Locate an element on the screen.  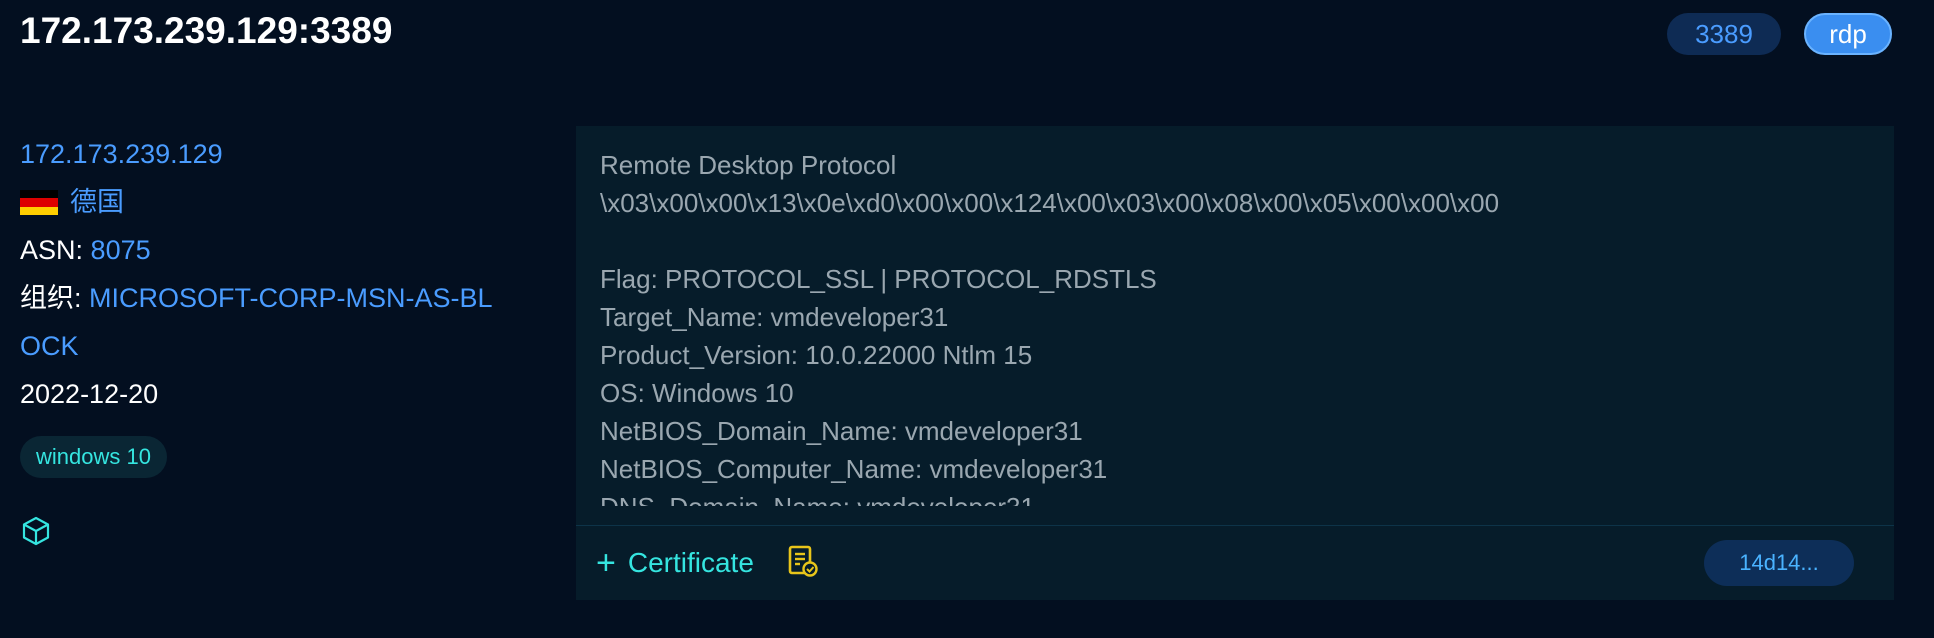
banner-line: Flag: PROTOCOL_SSL | PROTOCOL_RDSTLS is located at coordinates (878, 279).